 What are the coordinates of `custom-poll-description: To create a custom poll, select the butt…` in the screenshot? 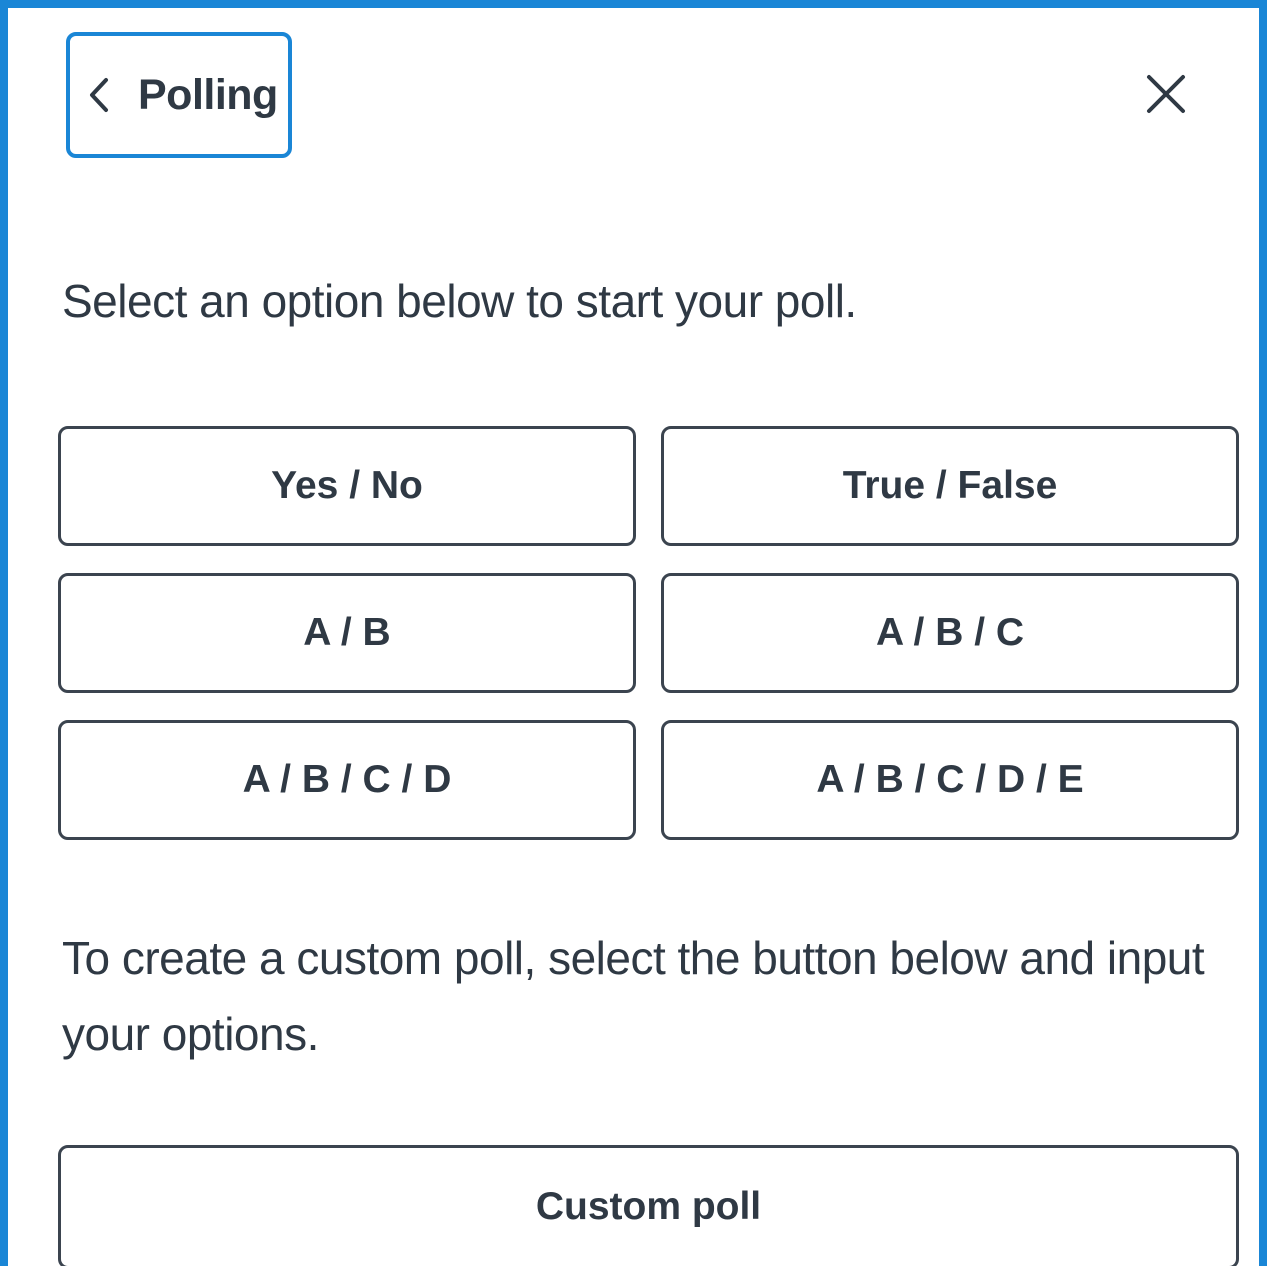 It's located at (633, 996).